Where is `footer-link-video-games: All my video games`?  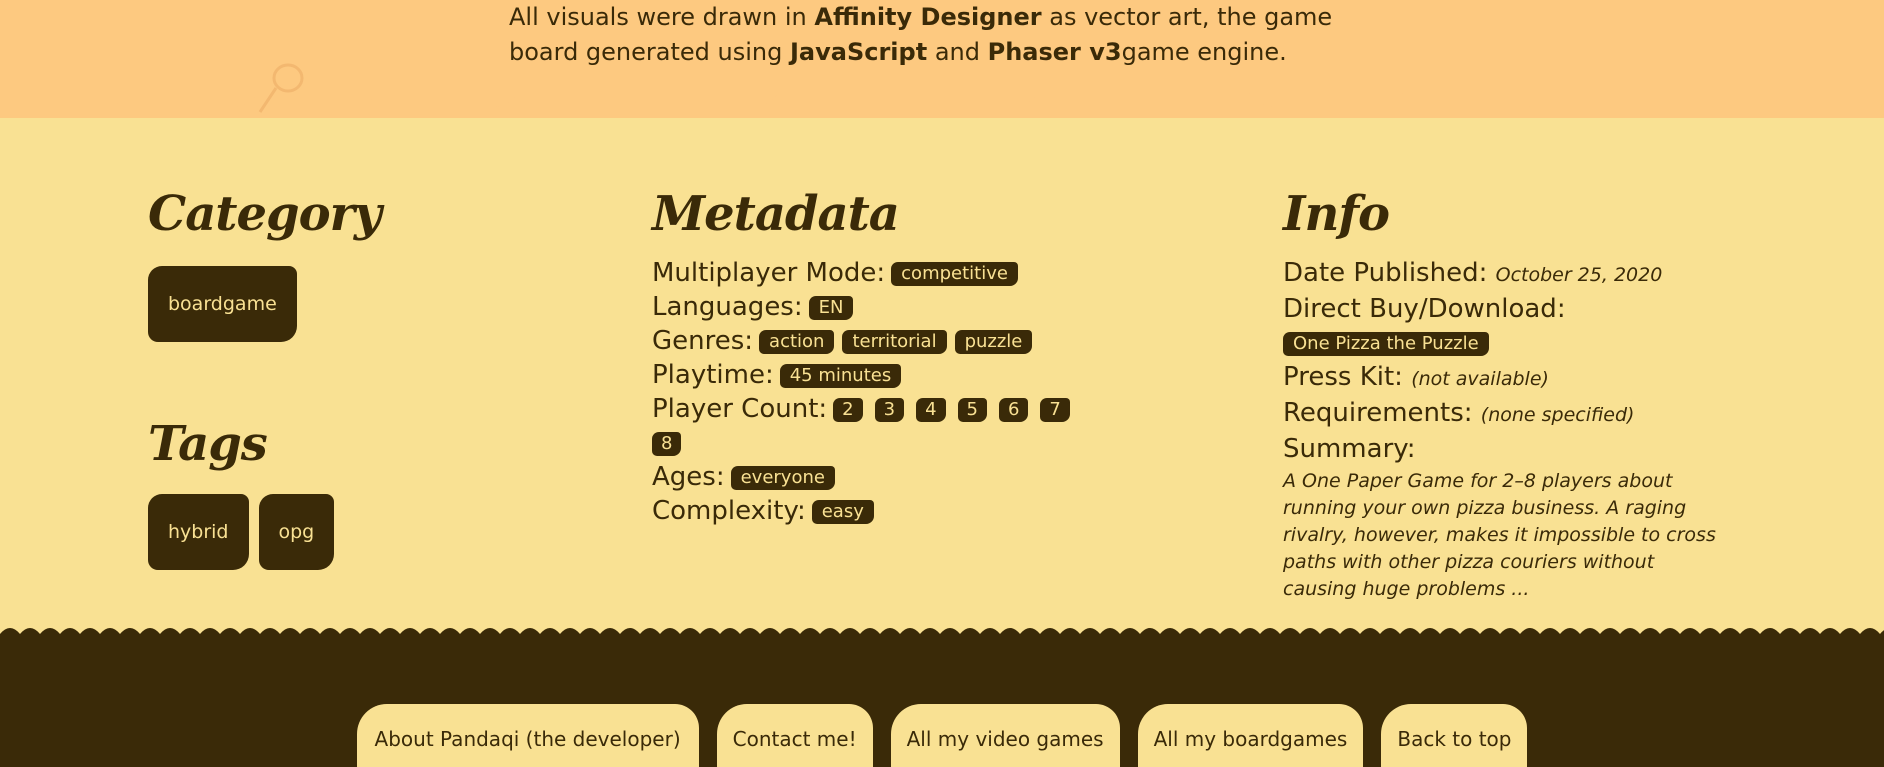 footer-link-video-games: All my video games is located at coordinates (1005, 735).